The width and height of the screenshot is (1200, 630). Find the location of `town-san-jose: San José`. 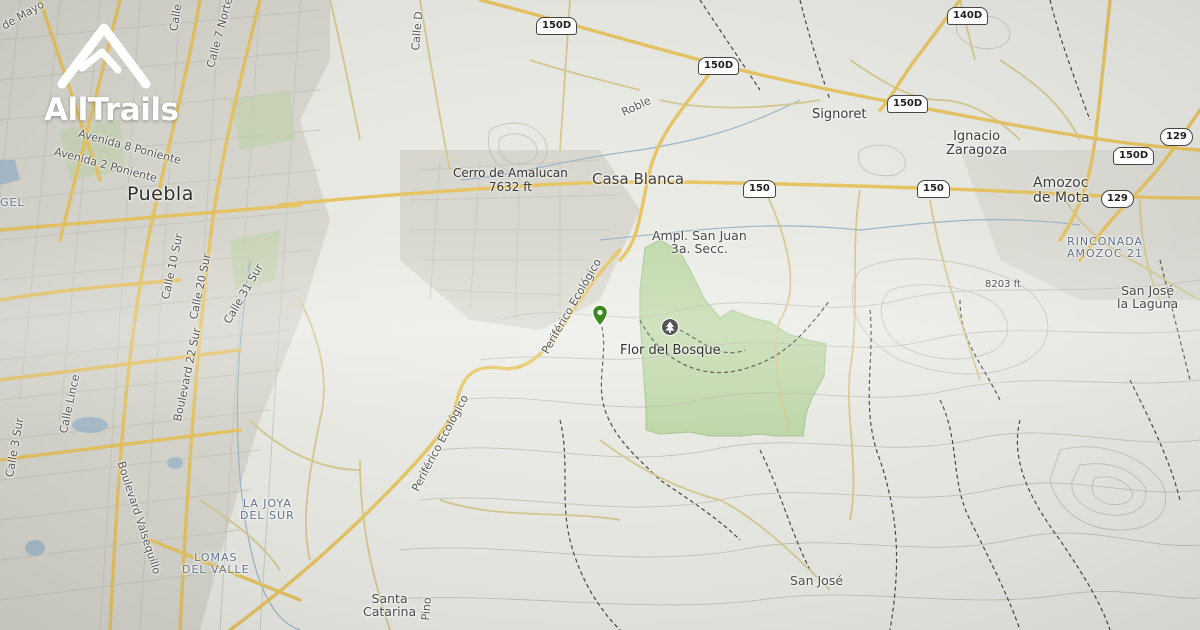

town-san-jose: San José is located at coordinates (817, 580).